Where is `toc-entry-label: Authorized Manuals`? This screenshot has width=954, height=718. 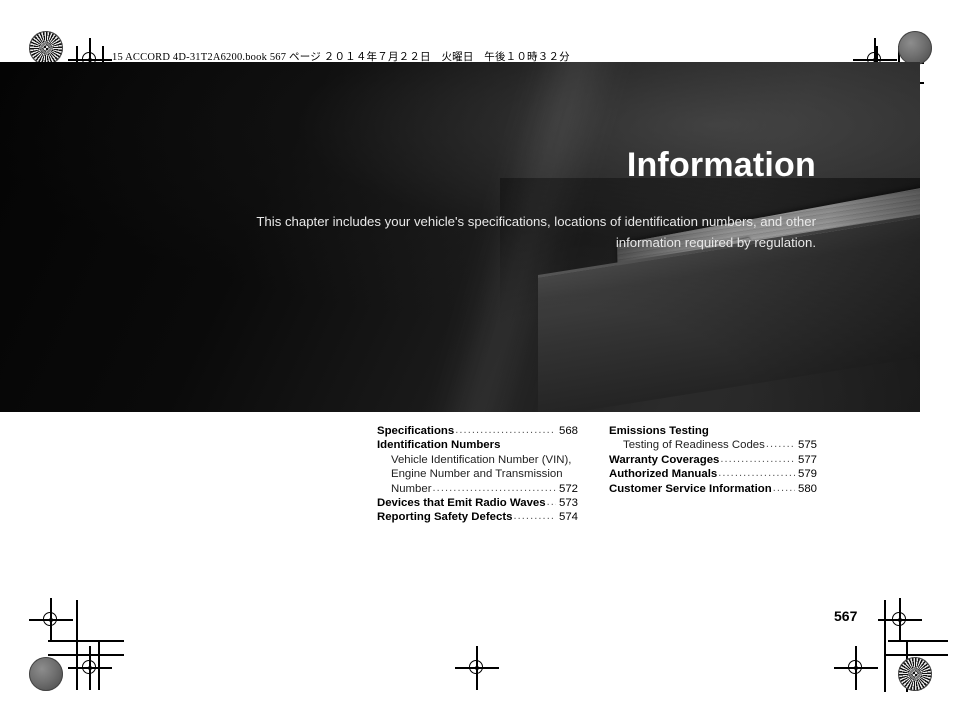
toc-entry-label: Authorized Manuals is located at coordinates (663, 474).